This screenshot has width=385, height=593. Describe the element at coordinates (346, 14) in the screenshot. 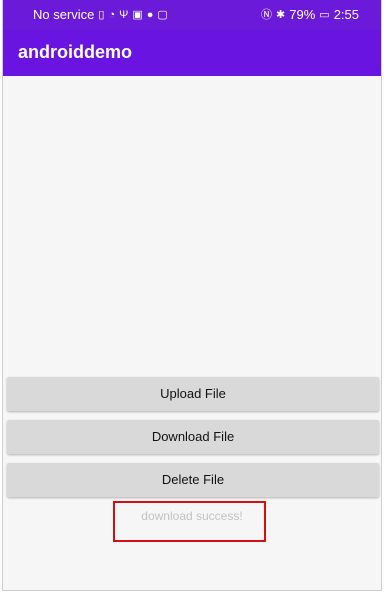

I see `time-text: 2:55` at that location.